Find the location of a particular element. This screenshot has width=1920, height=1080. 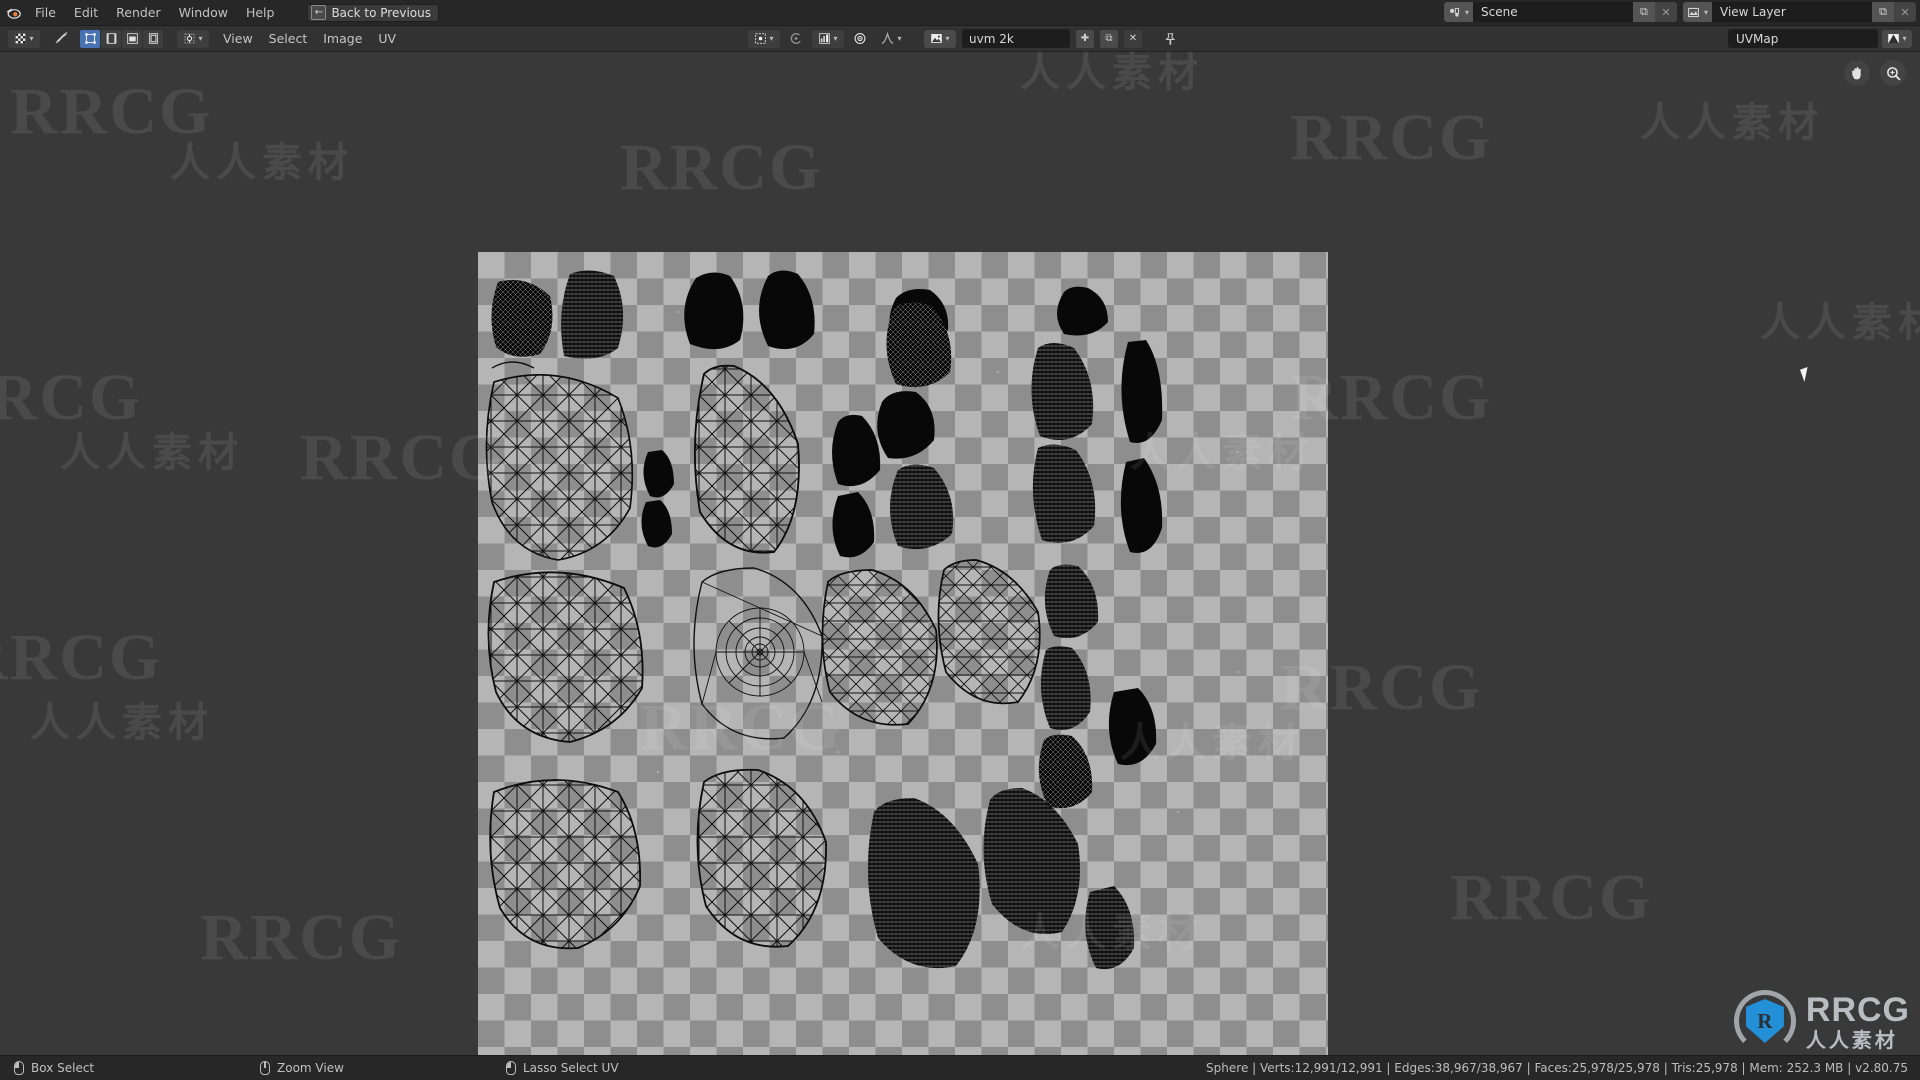

rrcg-logo: R RRCG 人人素材 is located at coordinates (1821, 1021).